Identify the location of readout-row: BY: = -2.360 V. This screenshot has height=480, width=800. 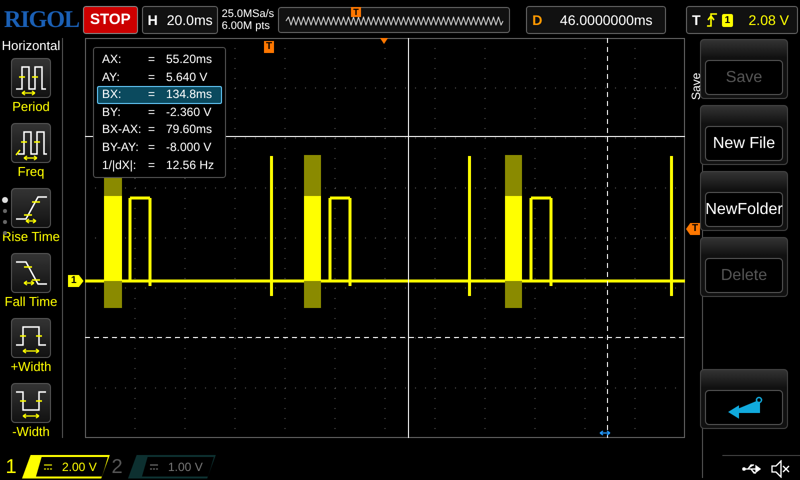
(159, 113).